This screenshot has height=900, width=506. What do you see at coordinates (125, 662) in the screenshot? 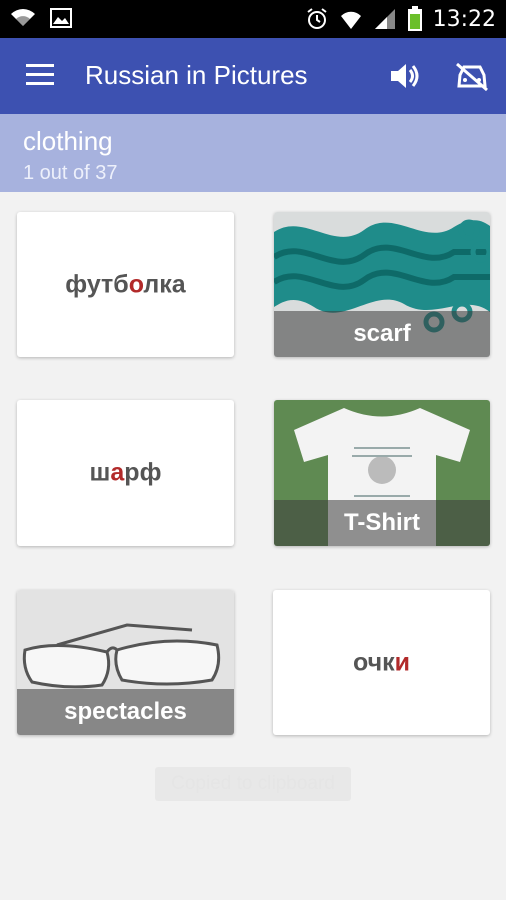
I see `picture-card-spectacles: spectacles` at bounding box center [125, 662].